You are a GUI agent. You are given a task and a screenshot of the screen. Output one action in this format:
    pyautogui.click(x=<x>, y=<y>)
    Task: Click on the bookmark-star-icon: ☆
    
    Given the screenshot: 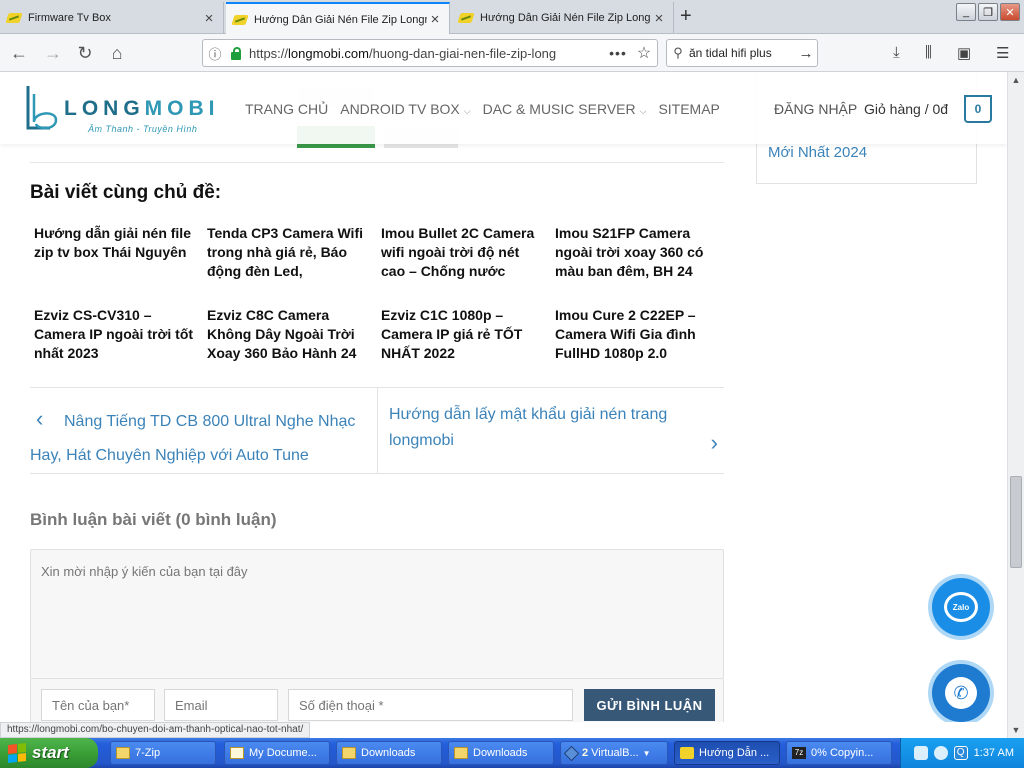 What is the action you would take?
    pyautogui.click(x=644, y=53)
    